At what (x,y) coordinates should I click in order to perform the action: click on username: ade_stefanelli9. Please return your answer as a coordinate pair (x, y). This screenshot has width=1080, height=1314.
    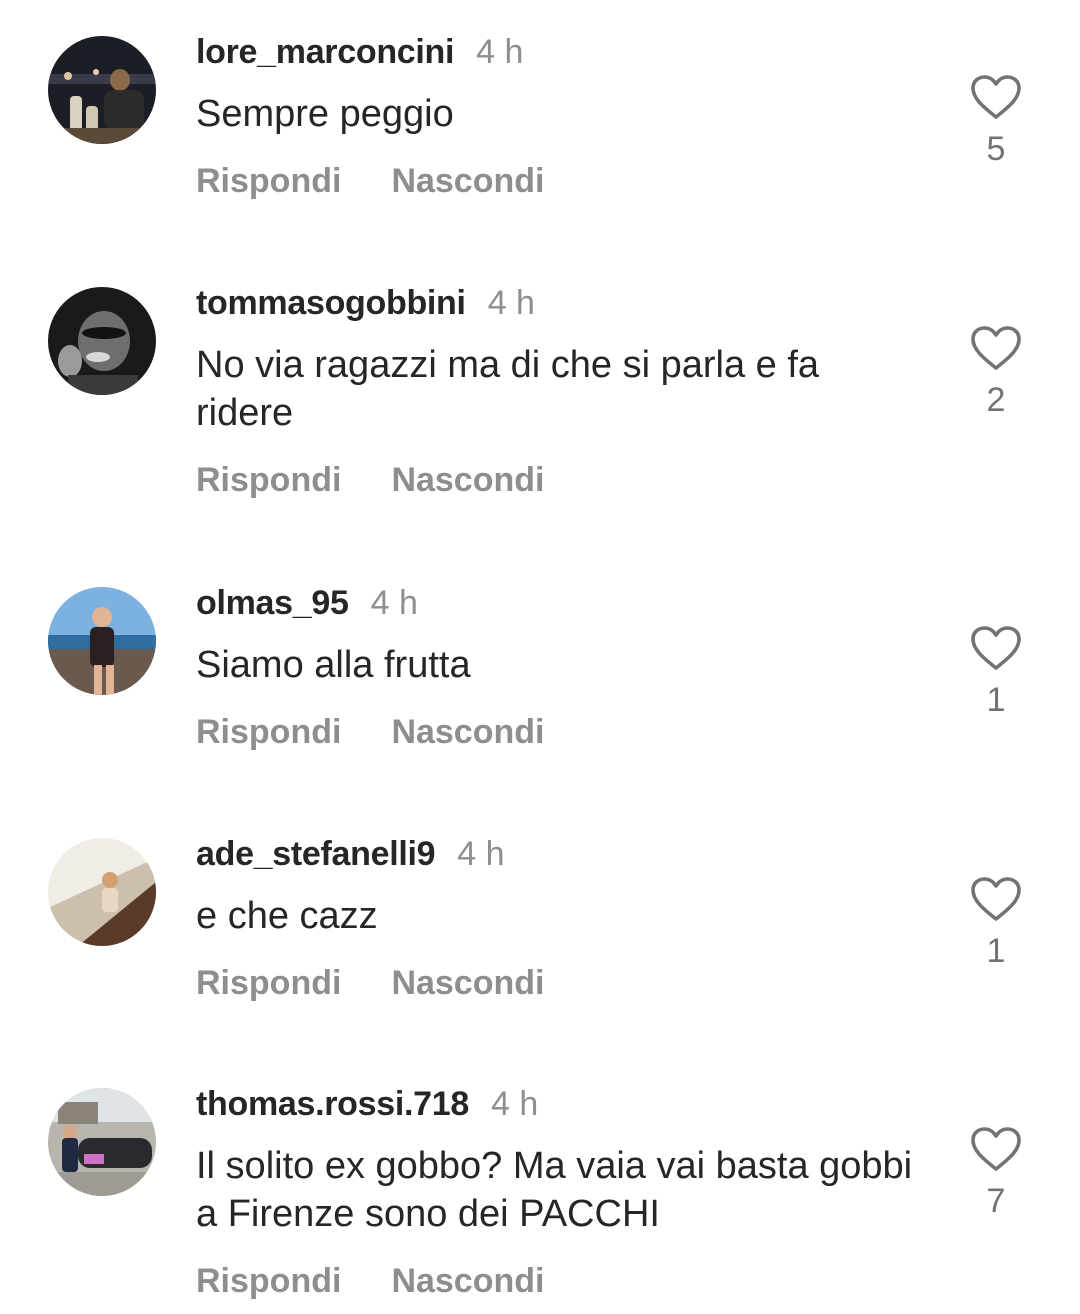
    Looking at the image, I should click on (316, 854).